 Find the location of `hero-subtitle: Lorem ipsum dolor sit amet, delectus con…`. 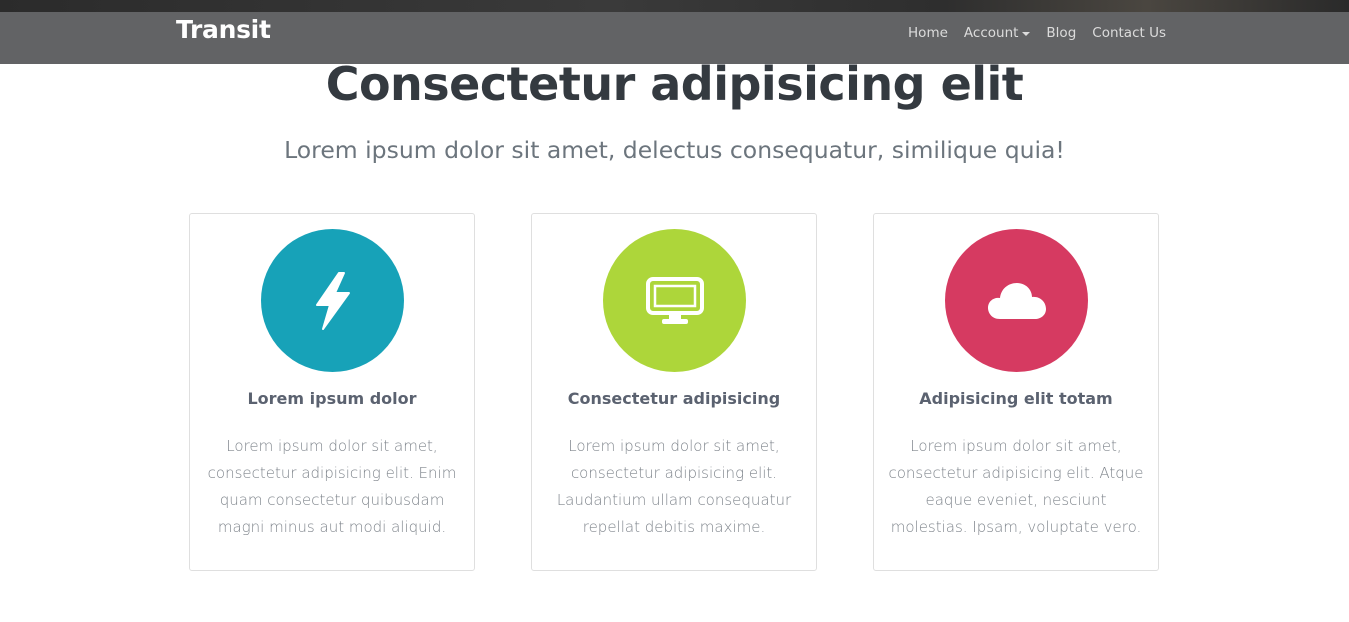

hero-subtitle: Lorem ipsum dolor sit amet, delectus con… is located at coordinates (674, 150).